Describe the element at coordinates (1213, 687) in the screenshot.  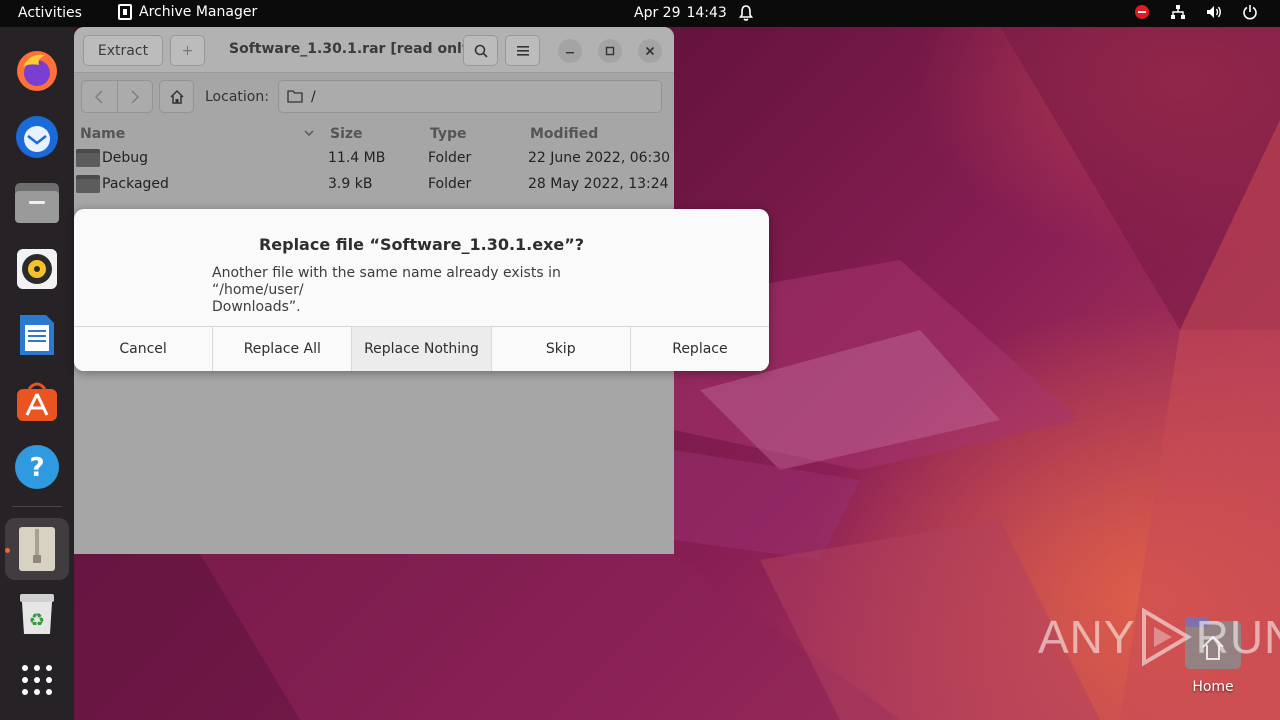
I see `home-folder-label: Home` at that location.